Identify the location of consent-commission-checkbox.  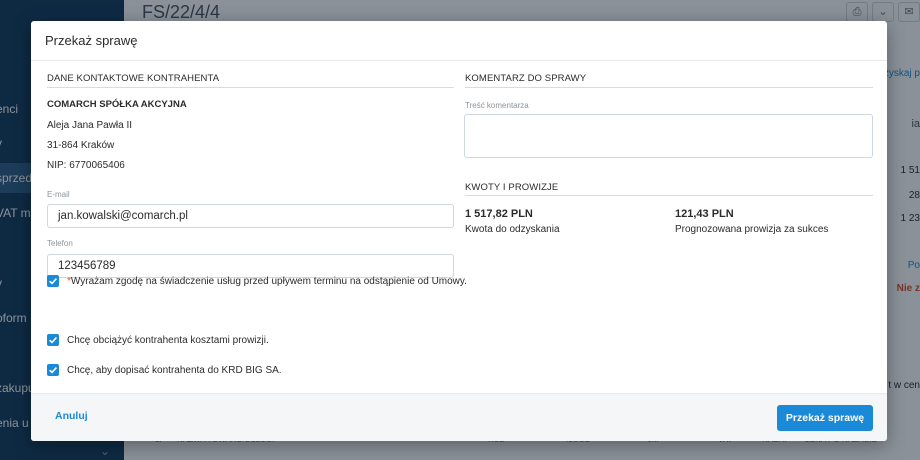
(53, 340).